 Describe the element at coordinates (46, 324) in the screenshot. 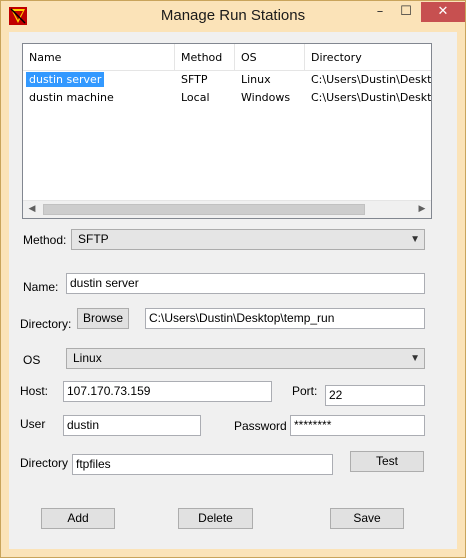

I see `directory-label: Directory:` at that location.